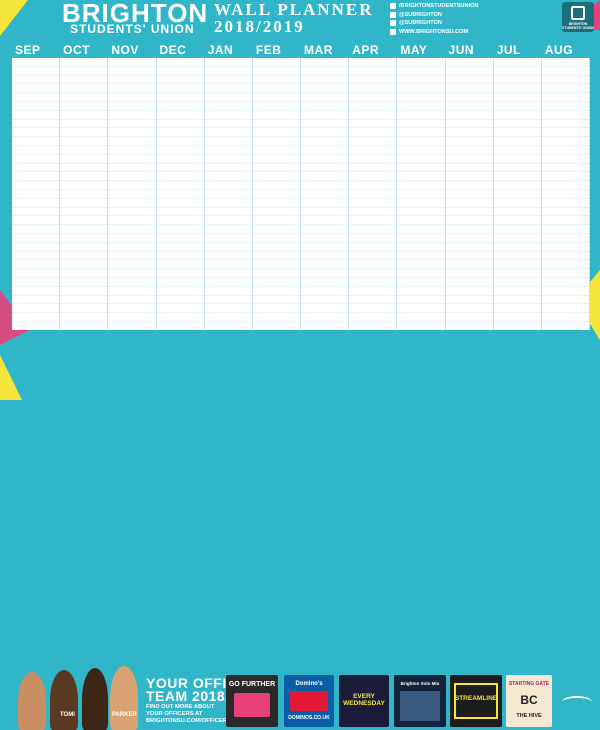  I want to click on ad-every-wednesday: EVERY WEDNESDAY, so click(364, 701).